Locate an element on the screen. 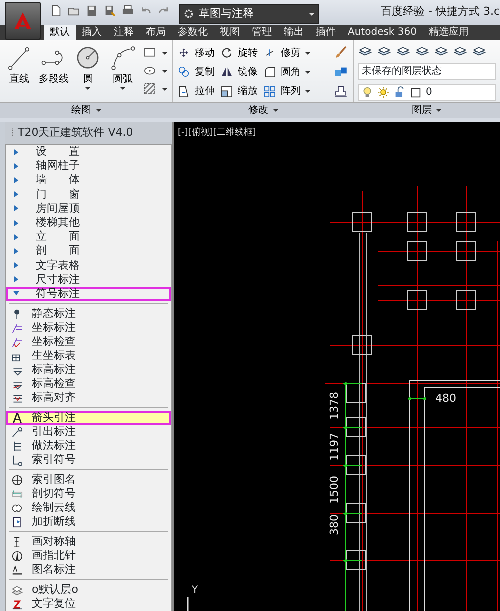 The image size is (500, 611). ribbon-tab: 插件 is located at coordinates (326, 32).